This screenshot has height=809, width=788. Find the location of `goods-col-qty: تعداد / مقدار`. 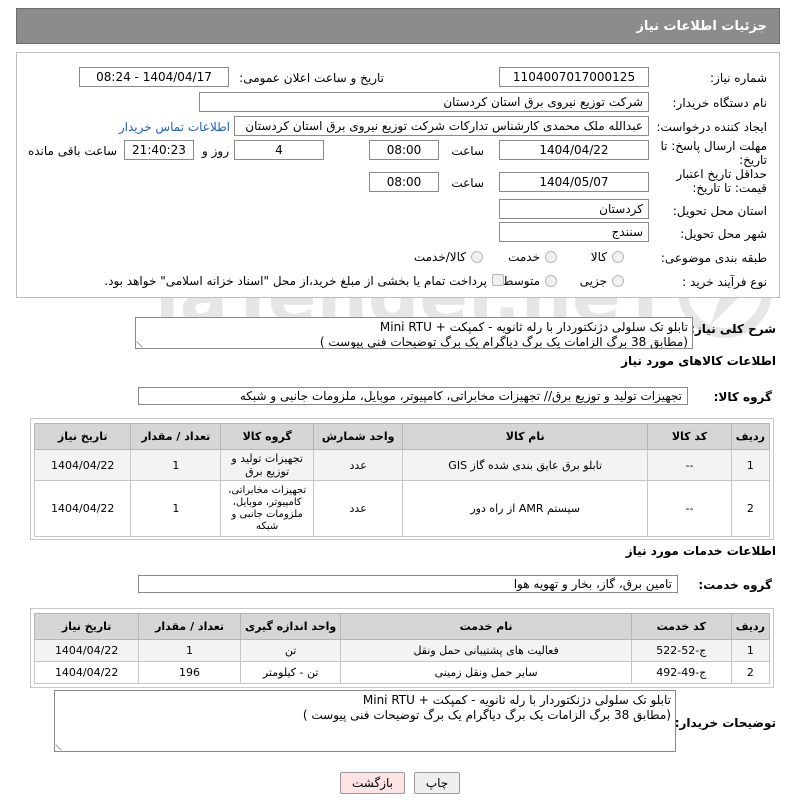

goods-col-qty: تعداد / مقدار is located at coordinates (176, 436).